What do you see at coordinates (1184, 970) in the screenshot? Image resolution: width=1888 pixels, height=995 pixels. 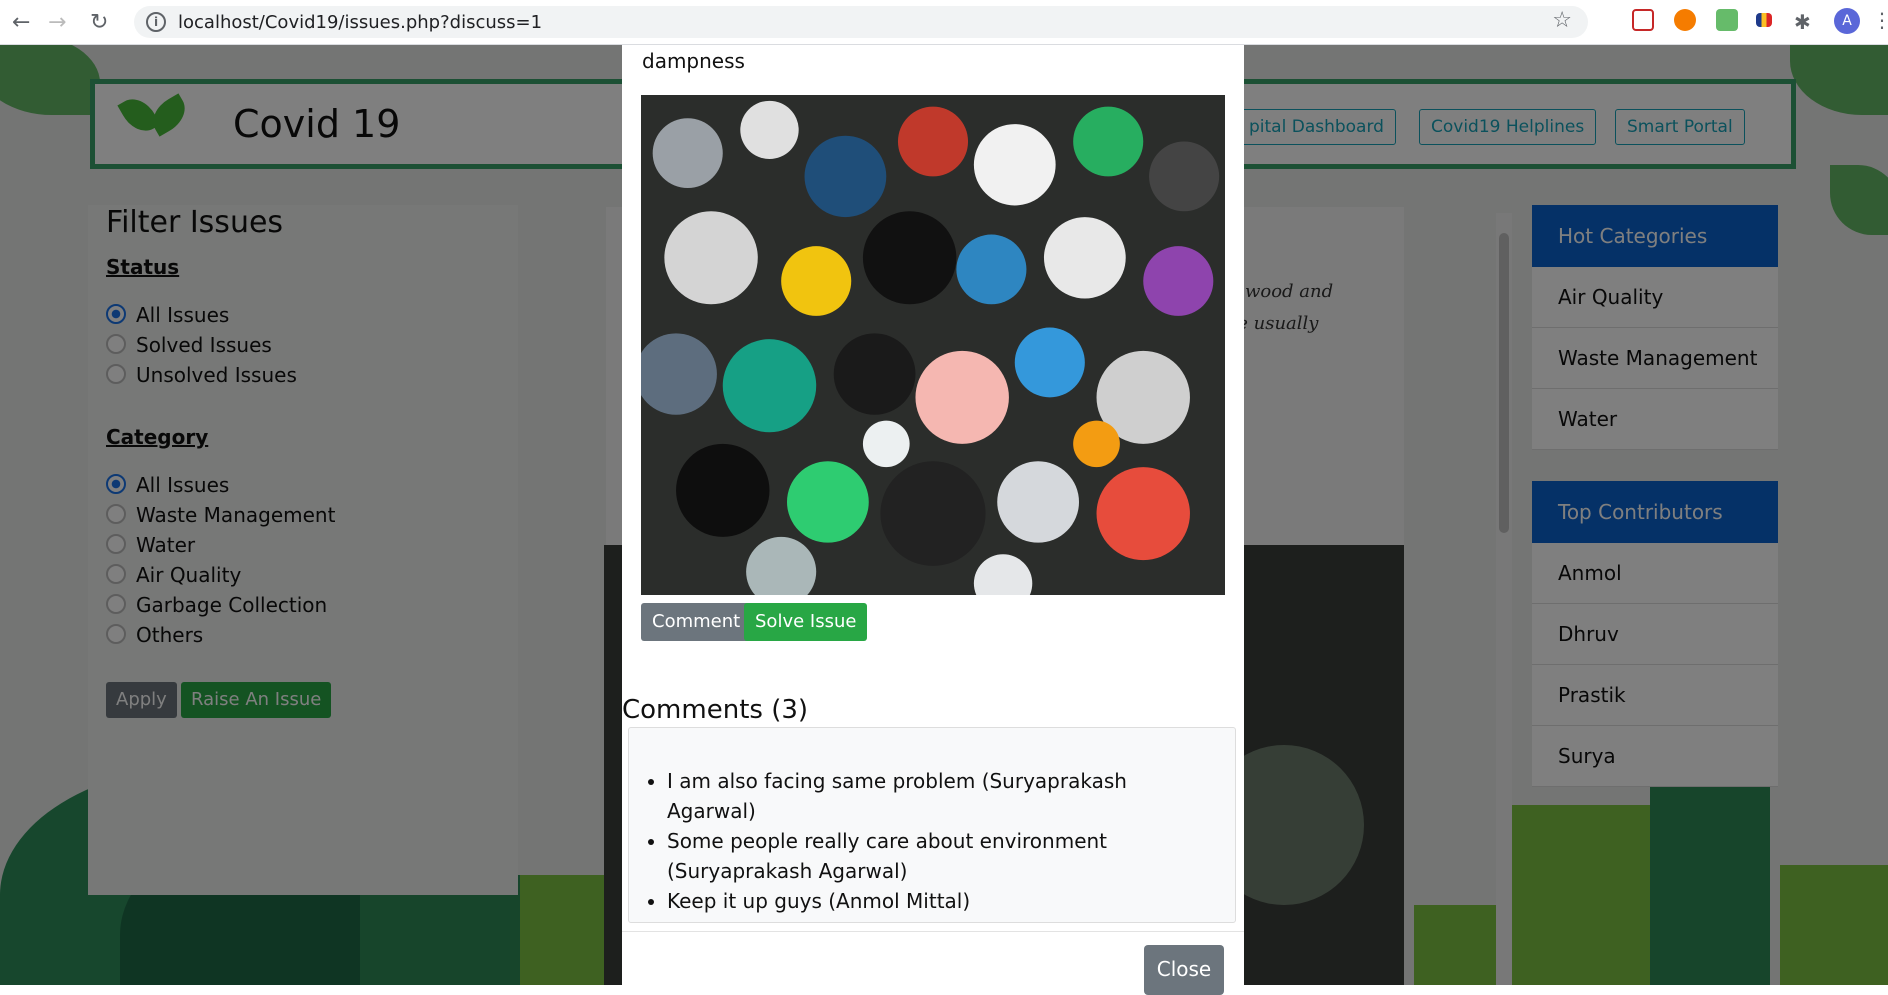 I see `close-button: Close` at bounding box center [1184, 970].